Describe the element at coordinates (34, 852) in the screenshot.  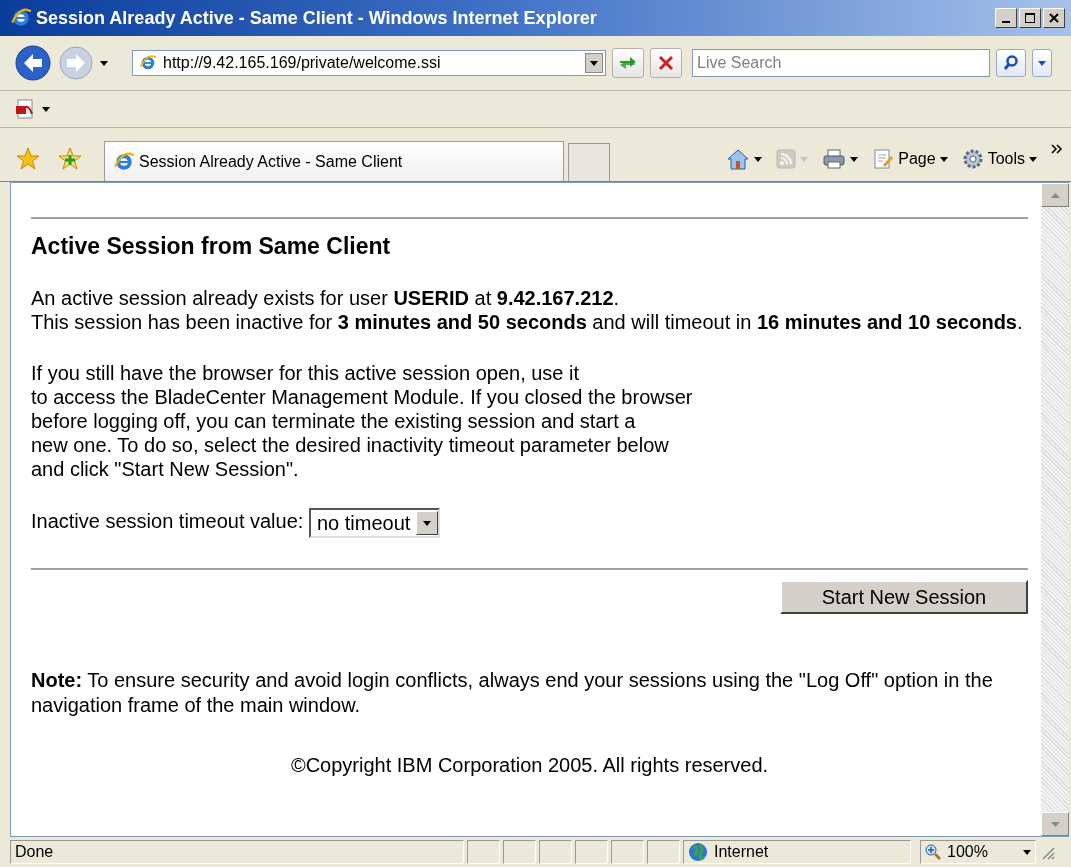
I see `status-text: Done` at that location.